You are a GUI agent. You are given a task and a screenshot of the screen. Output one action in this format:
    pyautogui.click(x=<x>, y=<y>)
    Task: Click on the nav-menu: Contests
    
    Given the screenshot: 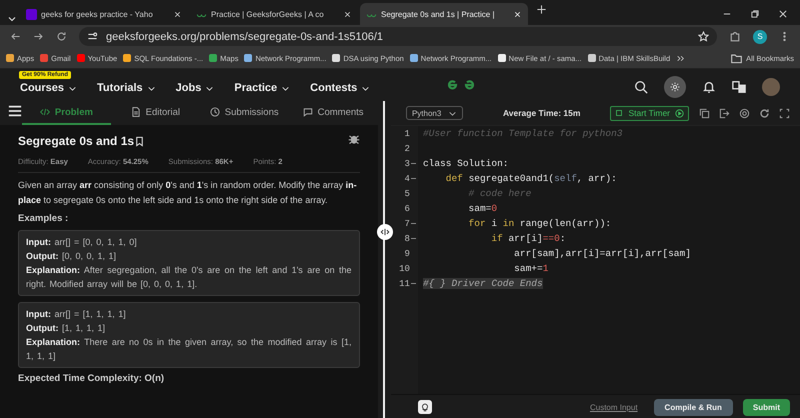 What is the action you would take?
    pyautogui.click(x=340, y=88)
    